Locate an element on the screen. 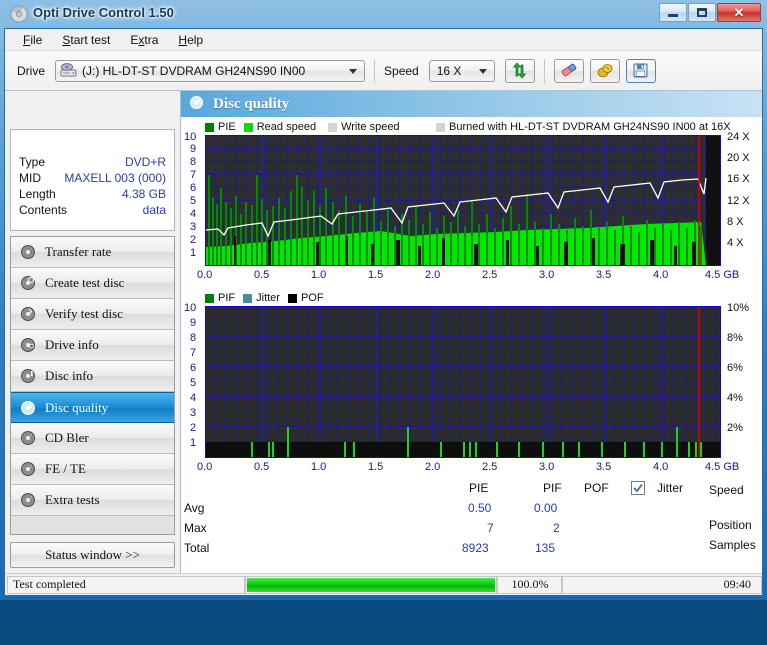 The image size is (767, 645). pie-read-speed-chart is located at coordinates (463, 200).